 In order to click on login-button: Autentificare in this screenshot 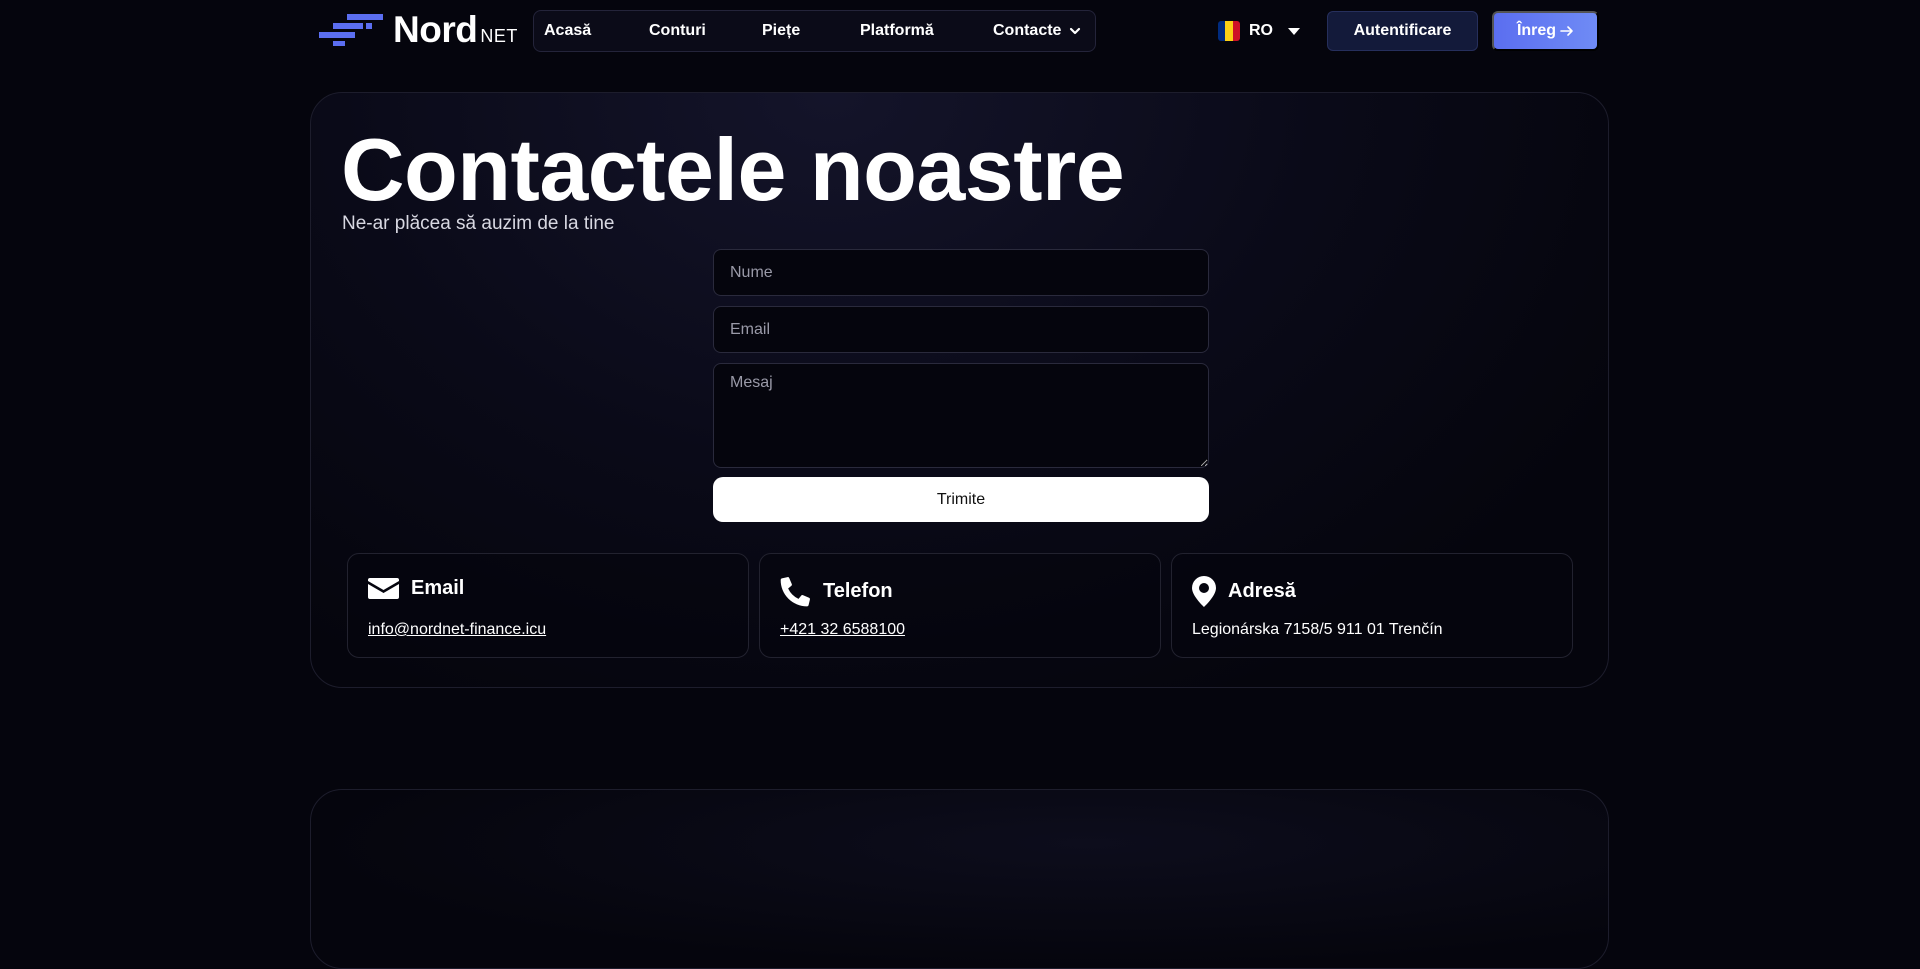, I will do `click(1402, 31)`.